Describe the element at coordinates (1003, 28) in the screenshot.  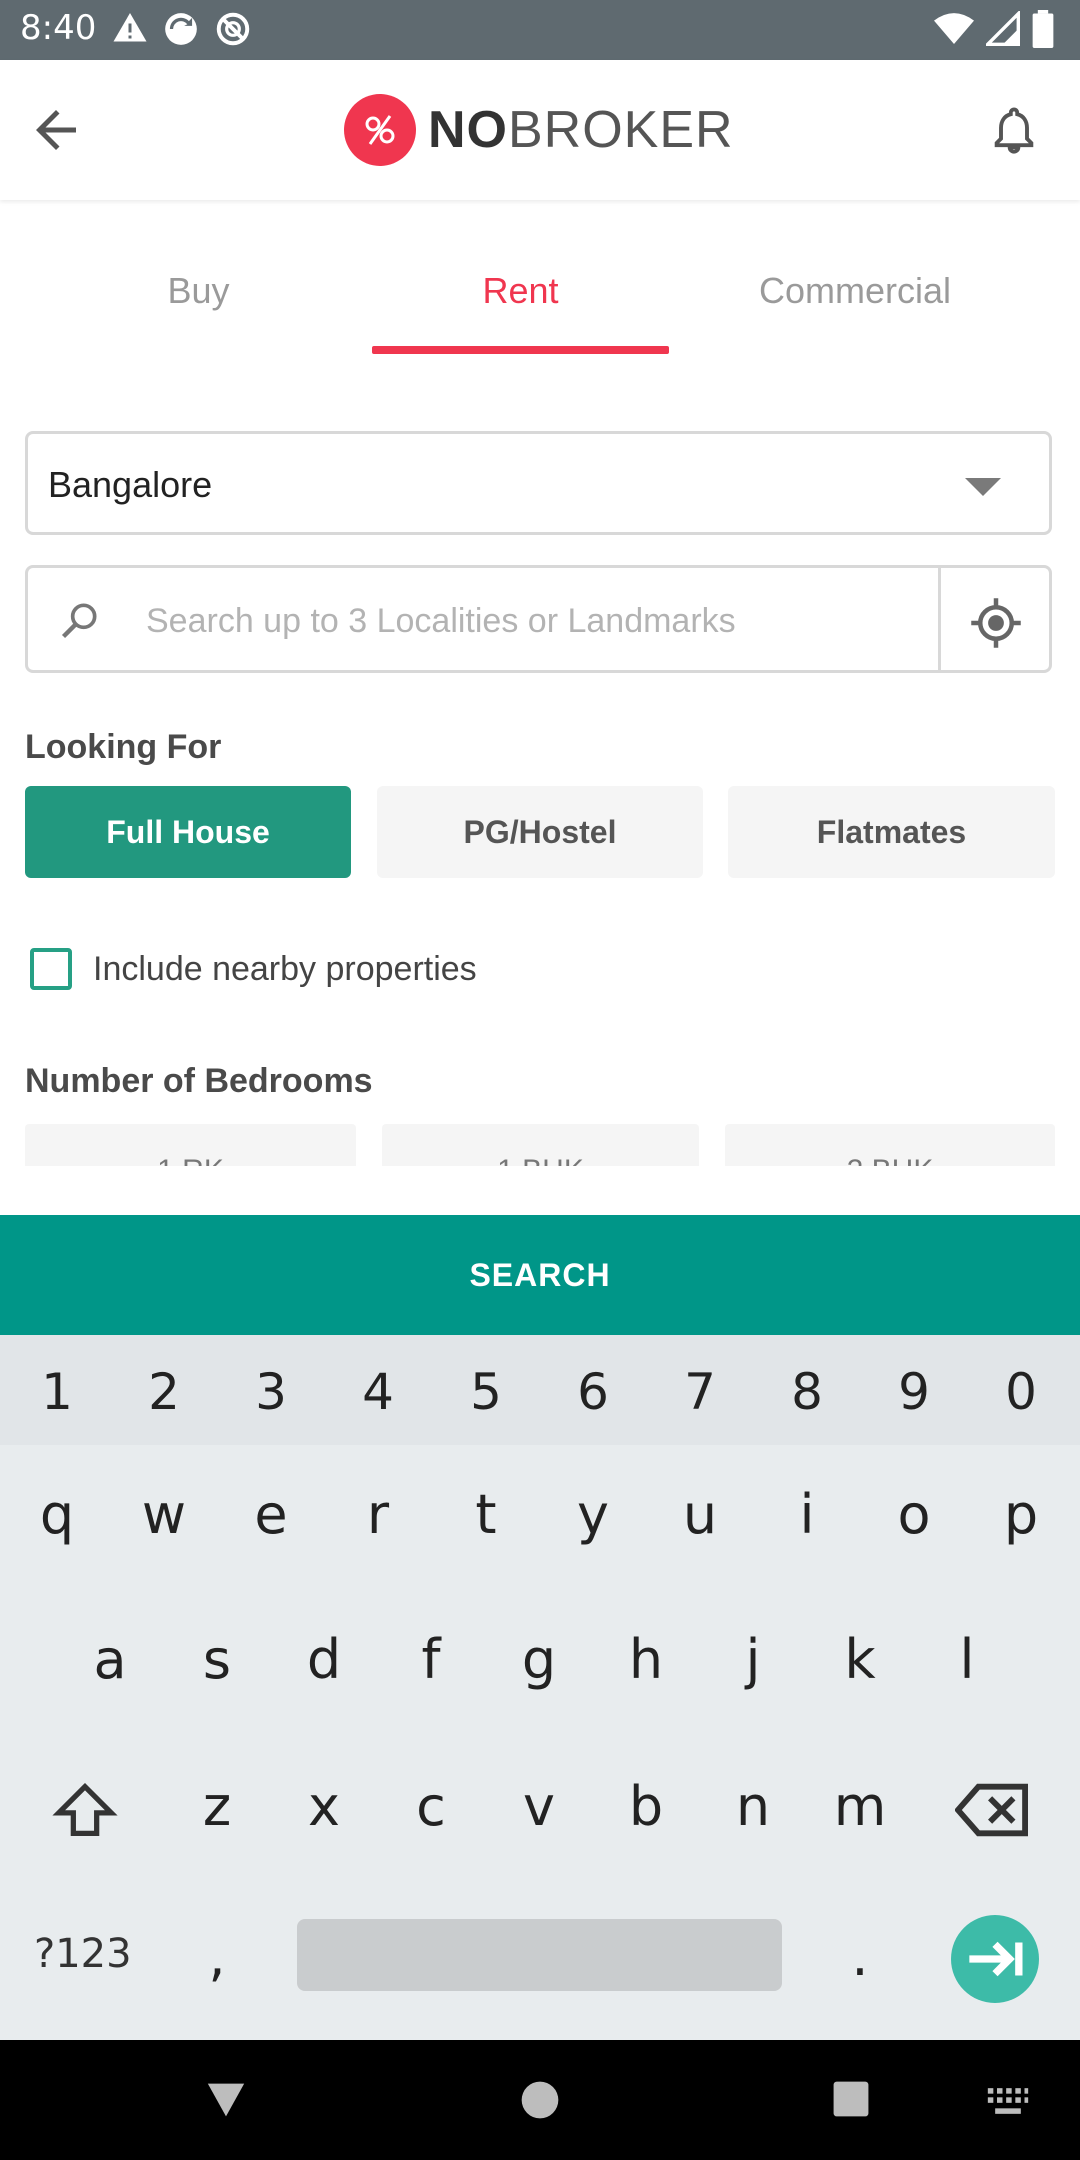
I see `signal-icon` at that location.